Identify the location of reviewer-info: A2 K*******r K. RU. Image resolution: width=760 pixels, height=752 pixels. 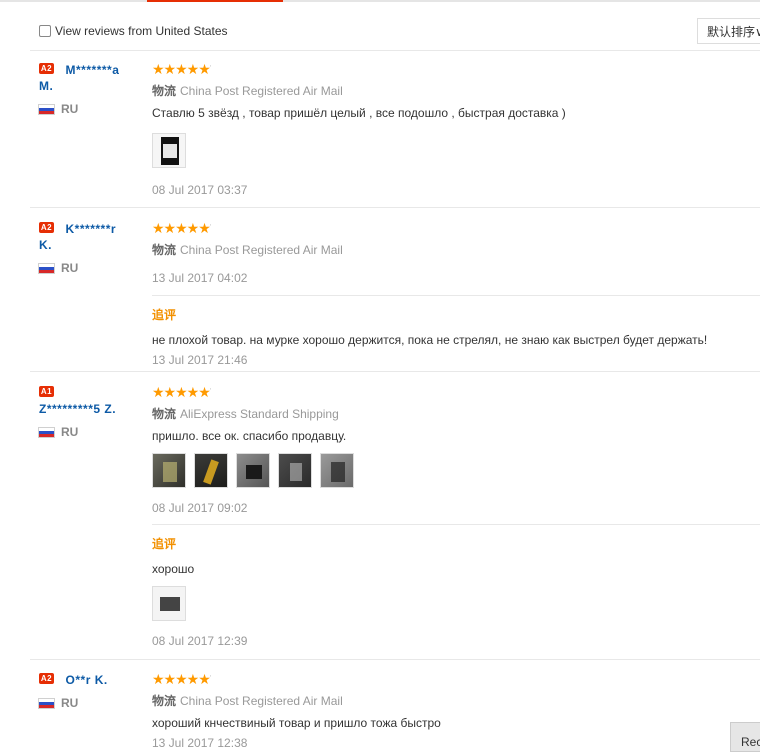
(91, 248).